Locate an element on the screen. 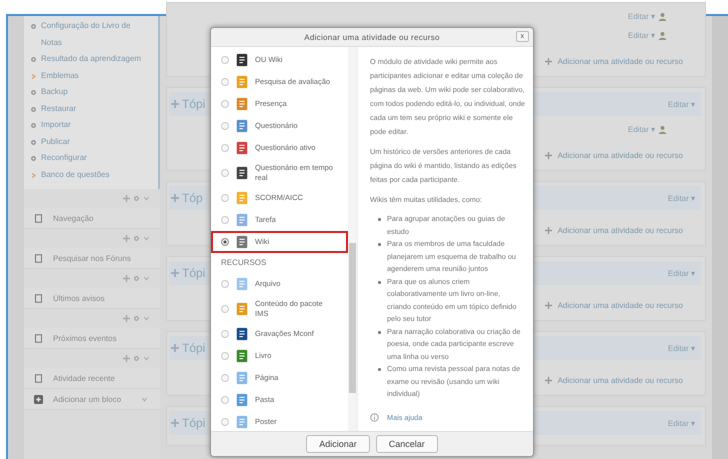 The image size is (728, 459). info-icon is located at coordinates (374, 417).